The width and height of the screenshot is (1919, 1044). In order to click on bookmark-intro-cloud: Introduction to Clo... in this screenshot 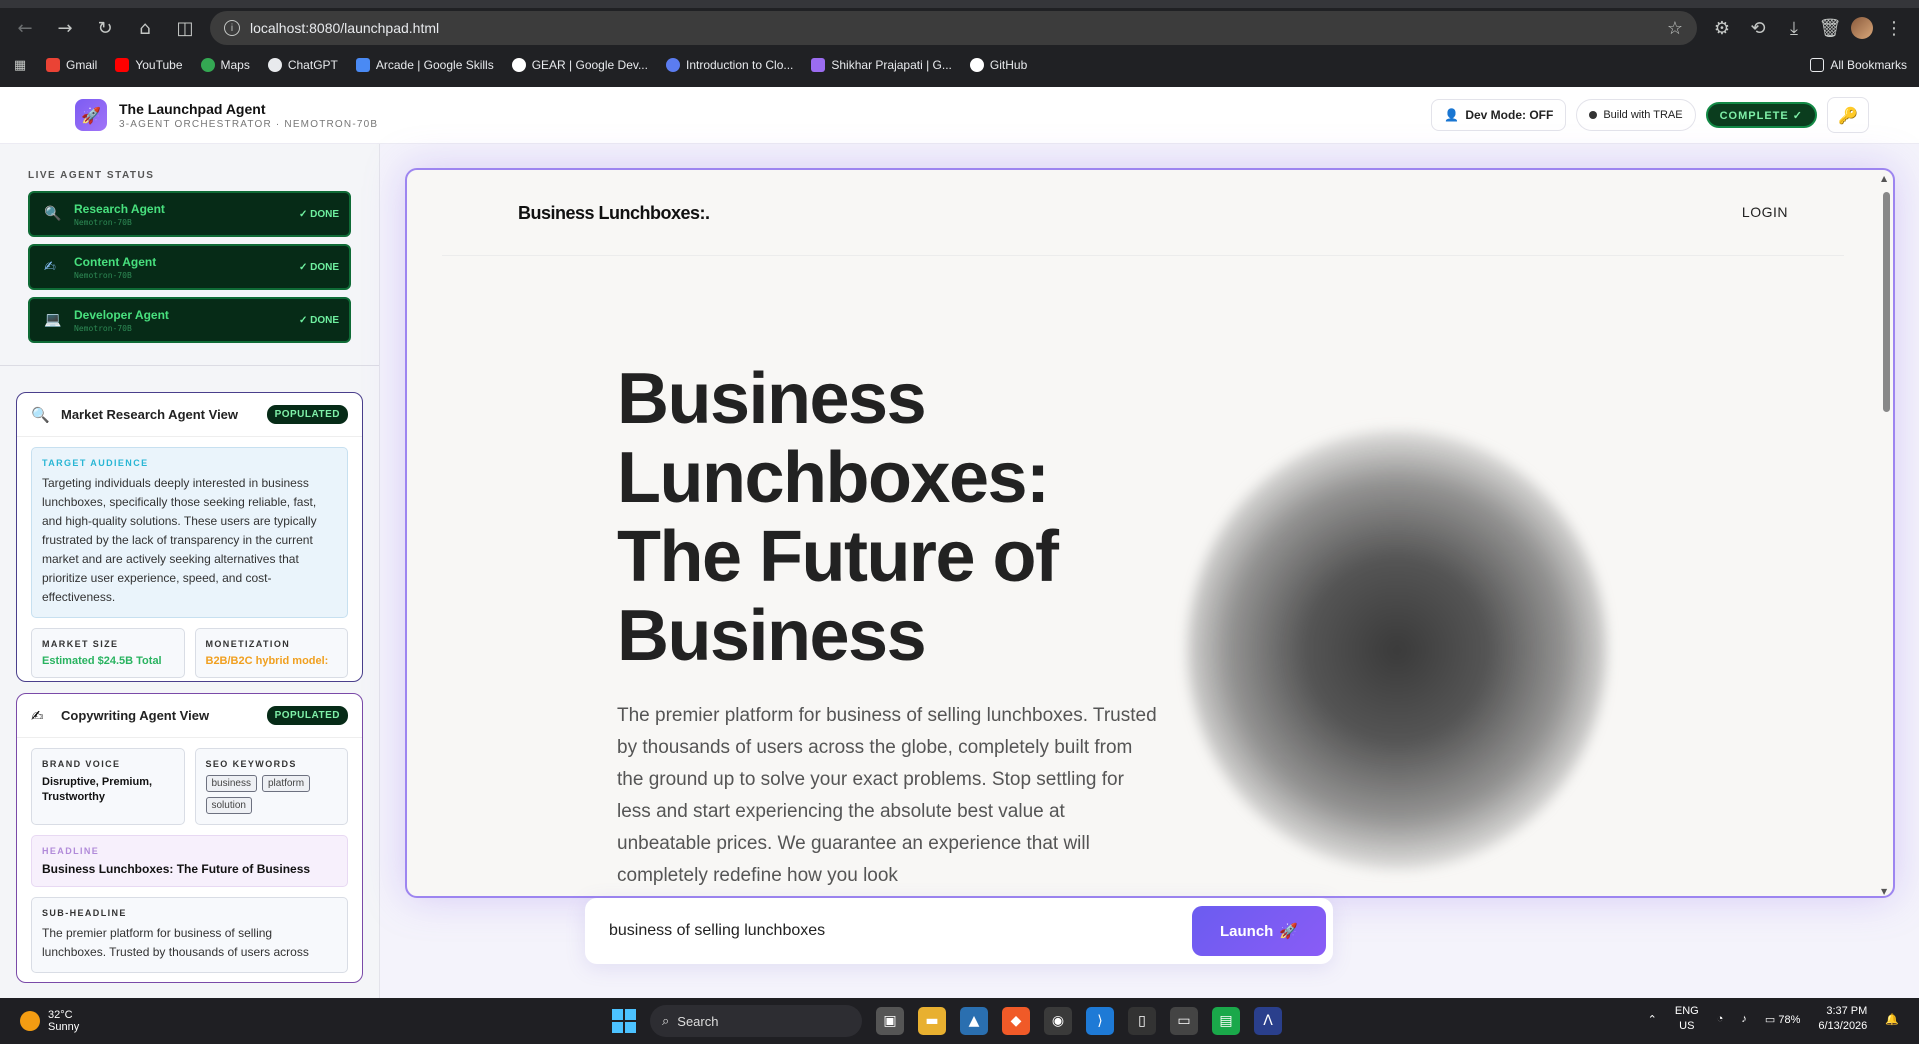, I will do `click(729, 65)`.